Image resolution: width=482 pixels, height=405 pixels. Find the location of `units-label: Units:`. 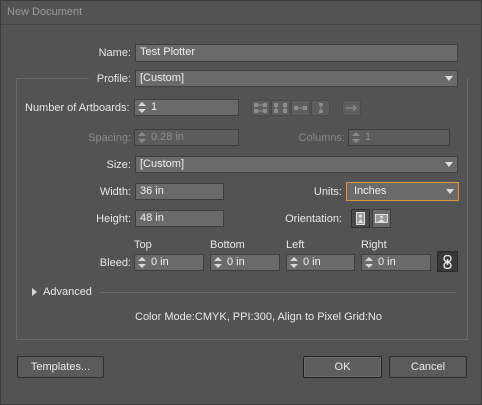

units-label: Units: is located at coordinates (327, 192).